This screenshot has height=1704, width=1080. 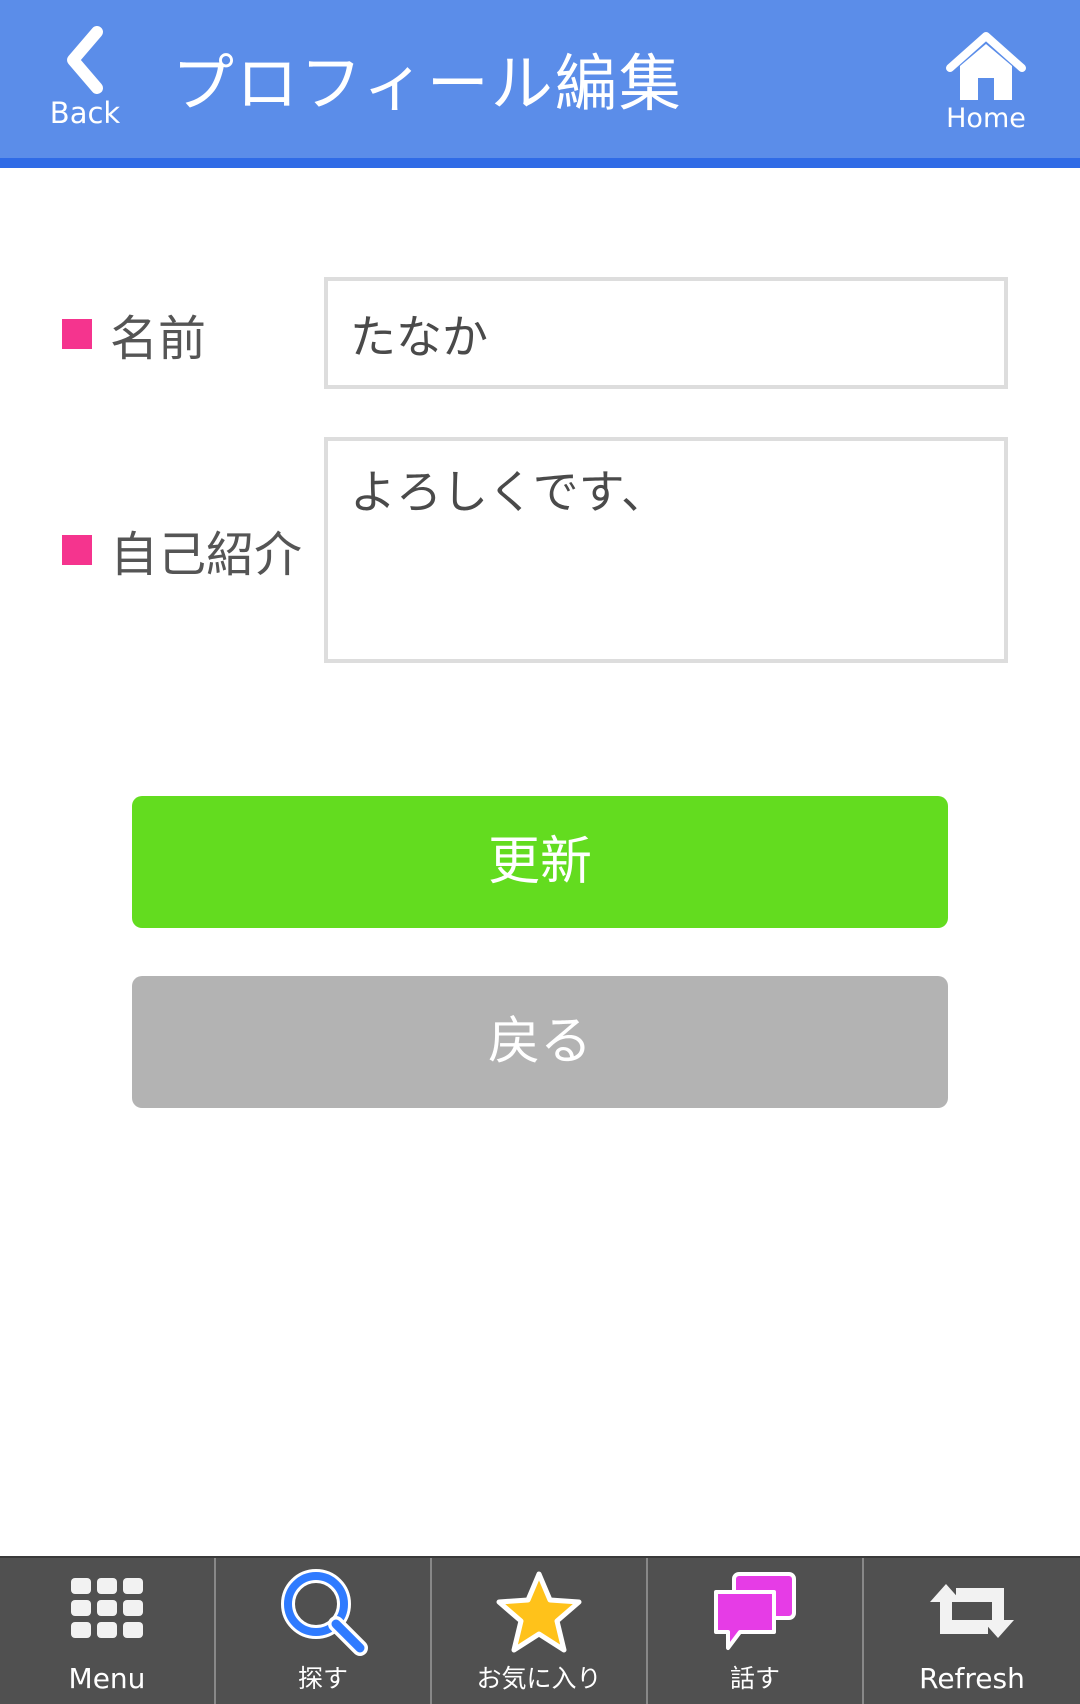 I want to click on bio-label-text: 自己紹介, so click(x=206, y=555).